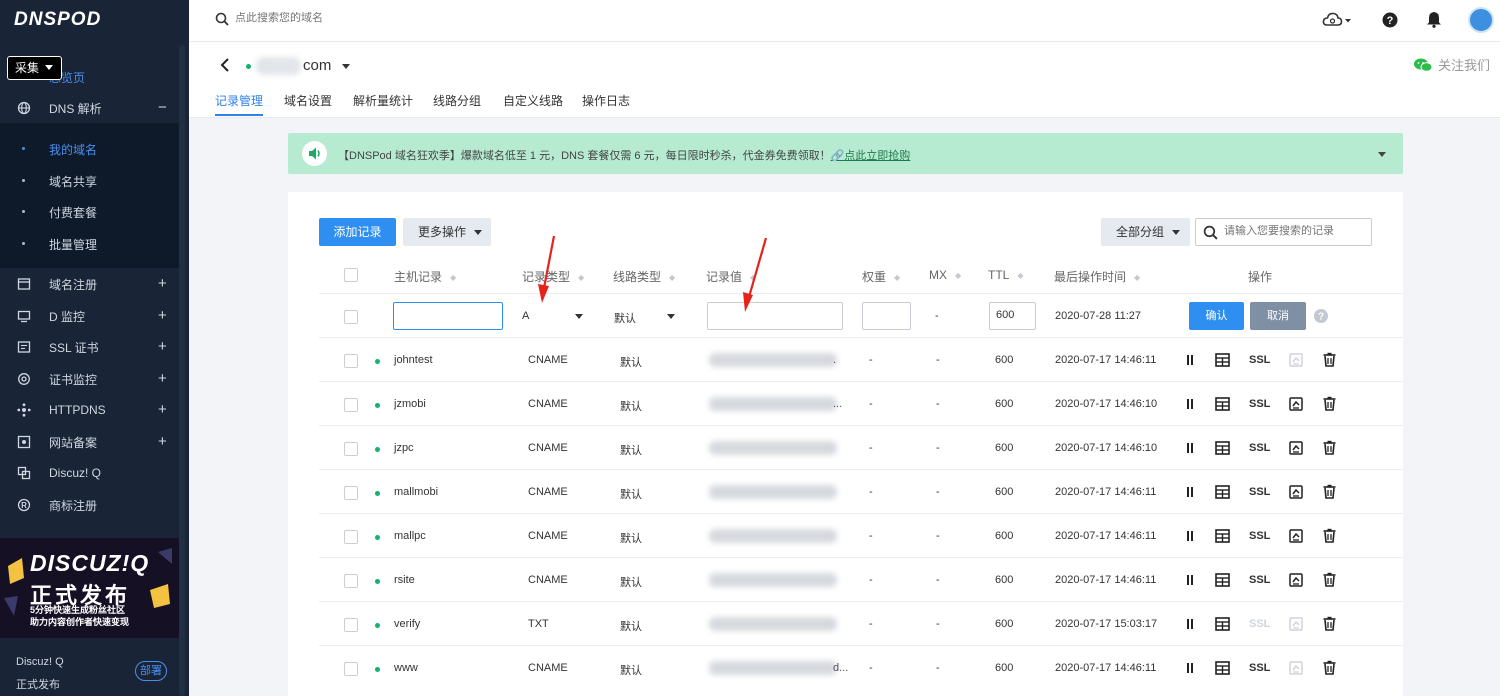 This screenshot has width=1500, height=696. What do you see at coordinates (425, 276) in the screenshot?
I see `column-header-host: 主机记录 ◆` at bounding box center [425, 276].